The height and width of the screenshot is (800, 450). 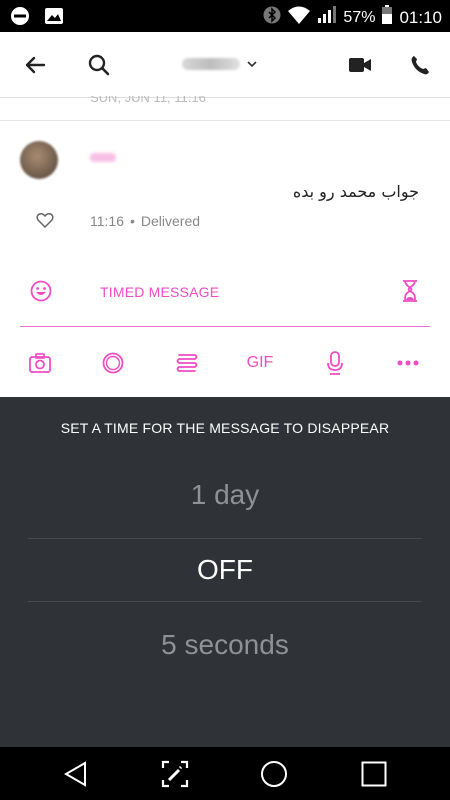 What do you see at coordinates (355, 191) in the screenshot?
I see `message-text: جواب محمد رو بده` at bounding box center [355, 191].